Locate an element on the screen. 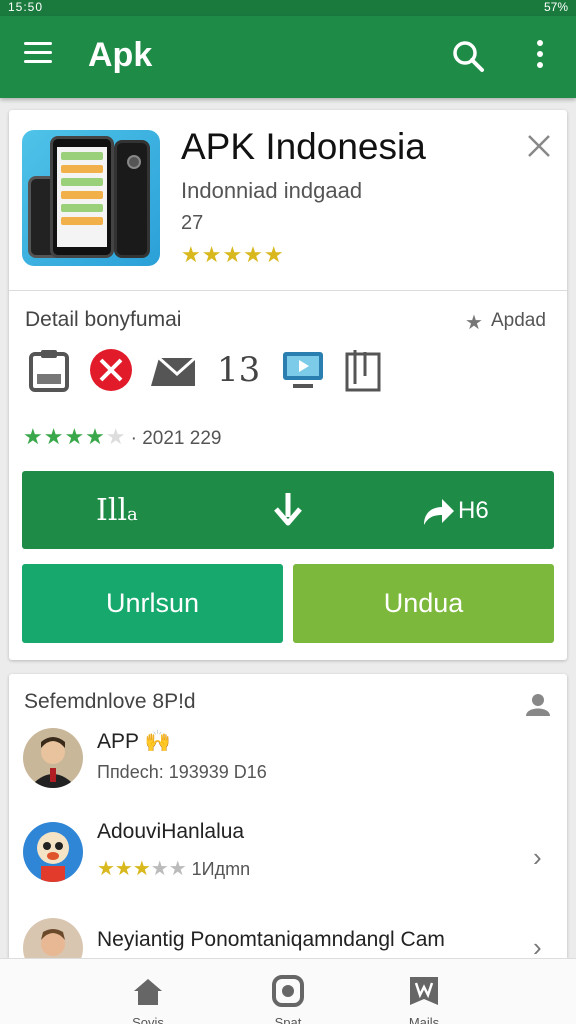 The image size is (576, 1024). rating-row: ★★★★★ · 2021 229 is located at coordinates (122, 437).